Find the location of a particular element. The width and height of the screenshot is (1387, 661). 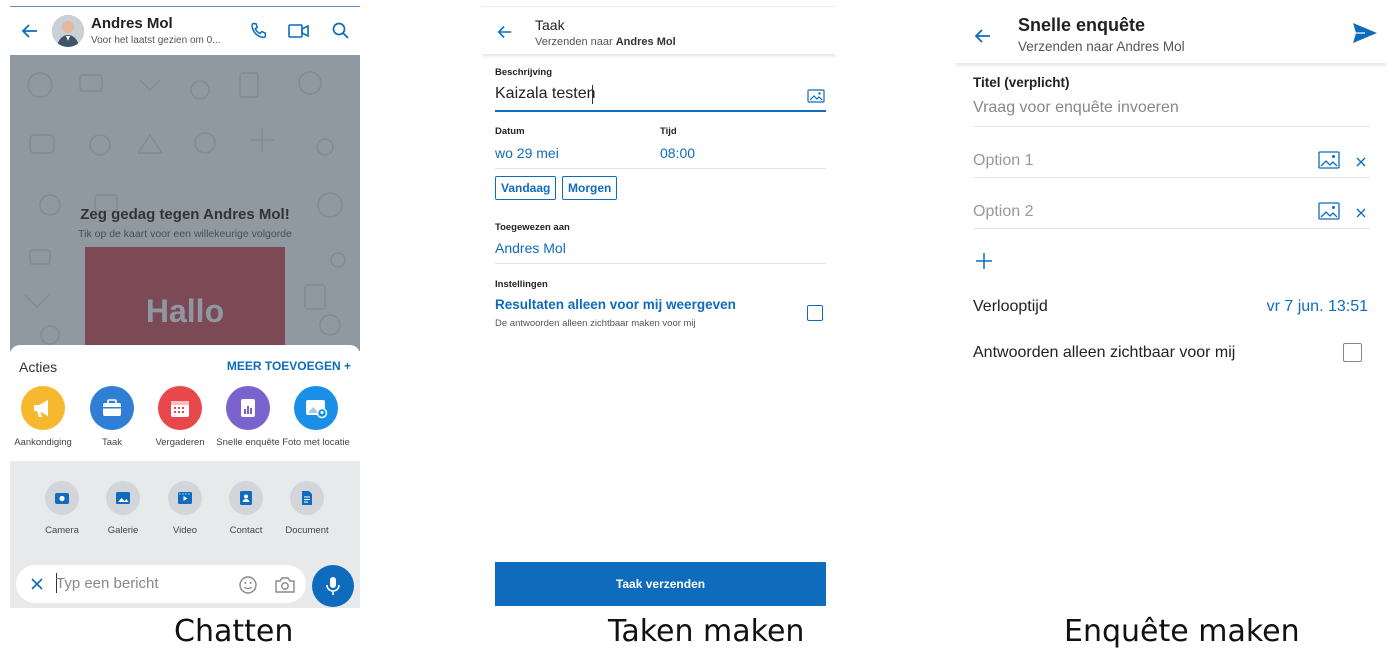

video-call-icon is located at coordinates (299, 31).